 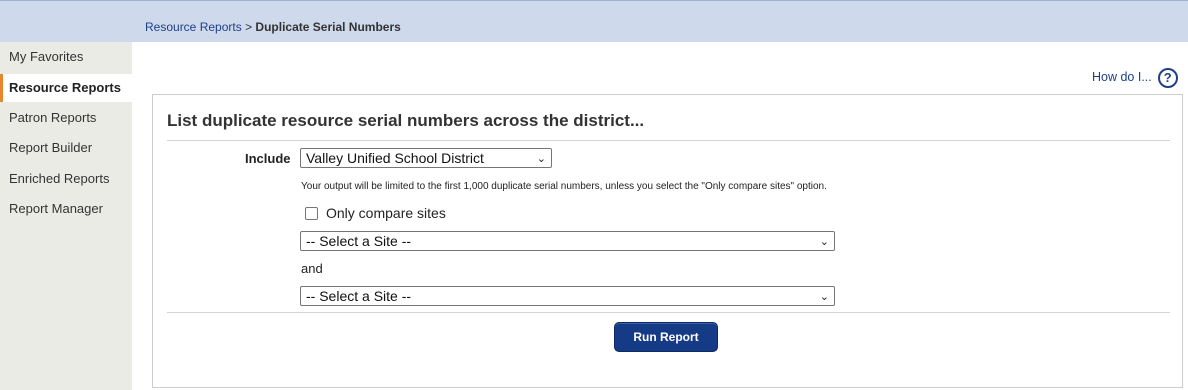 What do you see at coordinates (66, 57) in the screenshot?
I see `sidebar-item-my-favorites: My Favorites` at bounding box center [66, 57].